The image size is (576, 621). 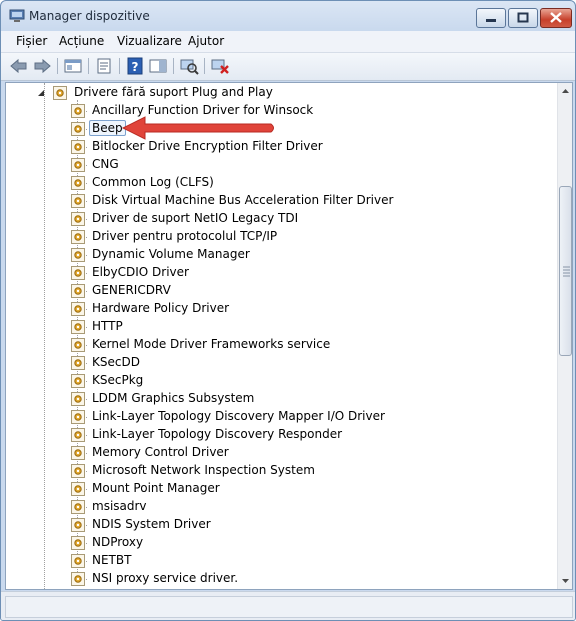 What do you see at coordinates (288, 42) in the screenshot?
I see `menu-bar: Fișier Acțiune Vizualizare Ajutor` at bounding box center [288, 42].